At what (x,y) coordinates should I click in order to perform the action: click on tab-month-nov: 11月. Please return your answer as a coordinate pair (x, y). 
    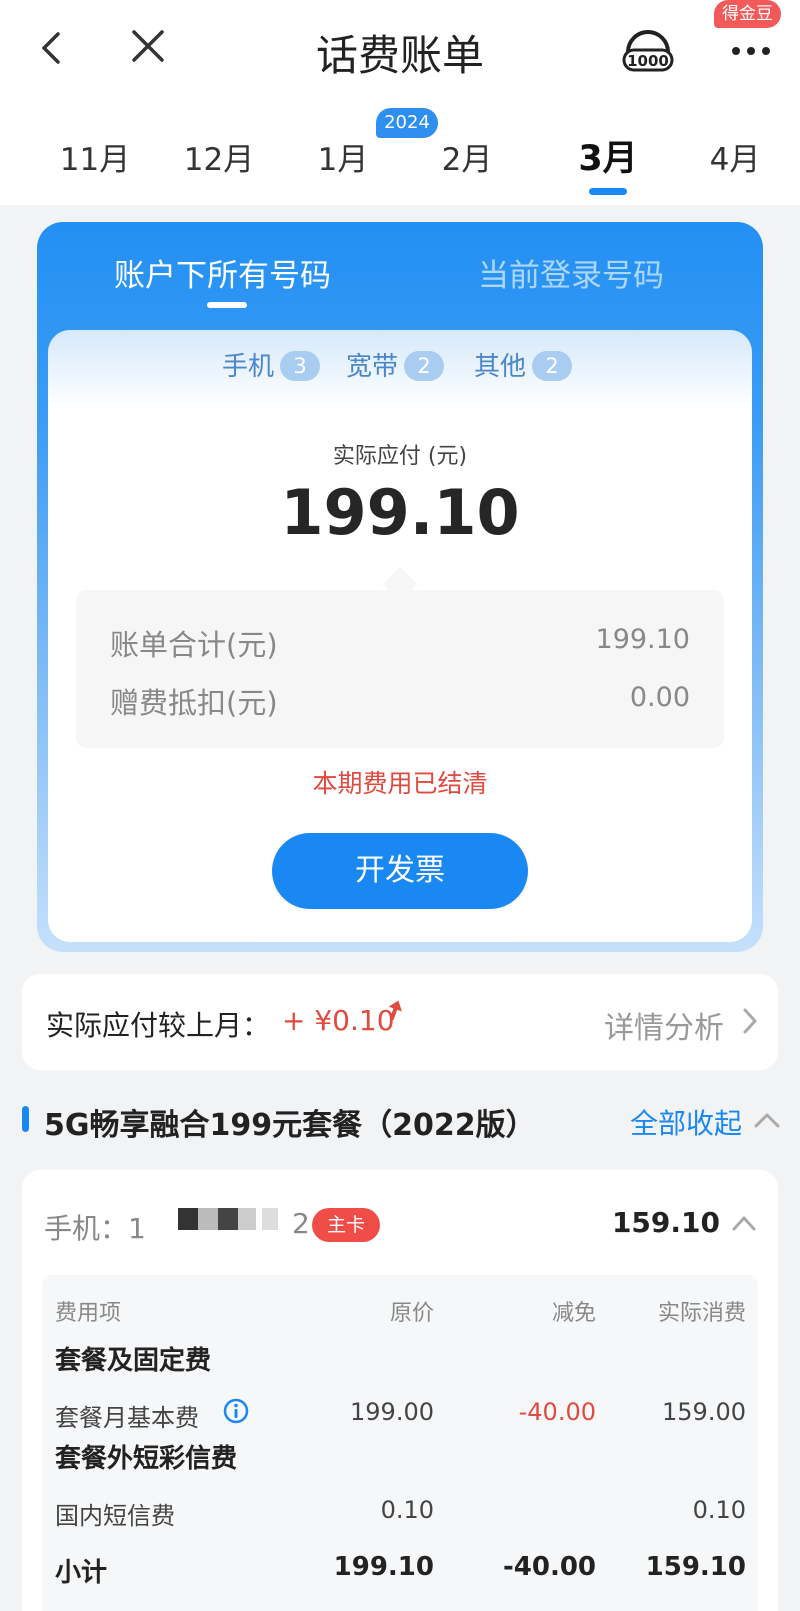
    Looking at the image, I should click on (95, 156).